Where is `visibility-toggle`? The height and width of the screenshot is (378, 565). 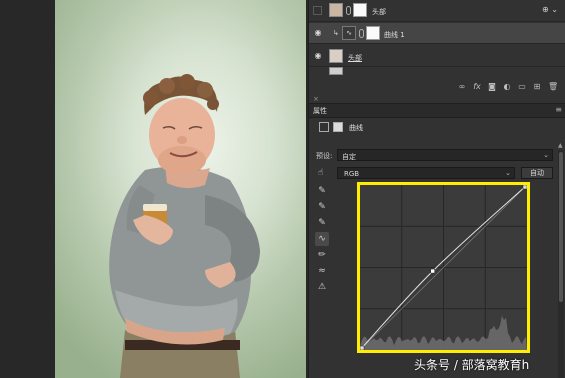
visibility-toggle is located at coordinates (317, 10).